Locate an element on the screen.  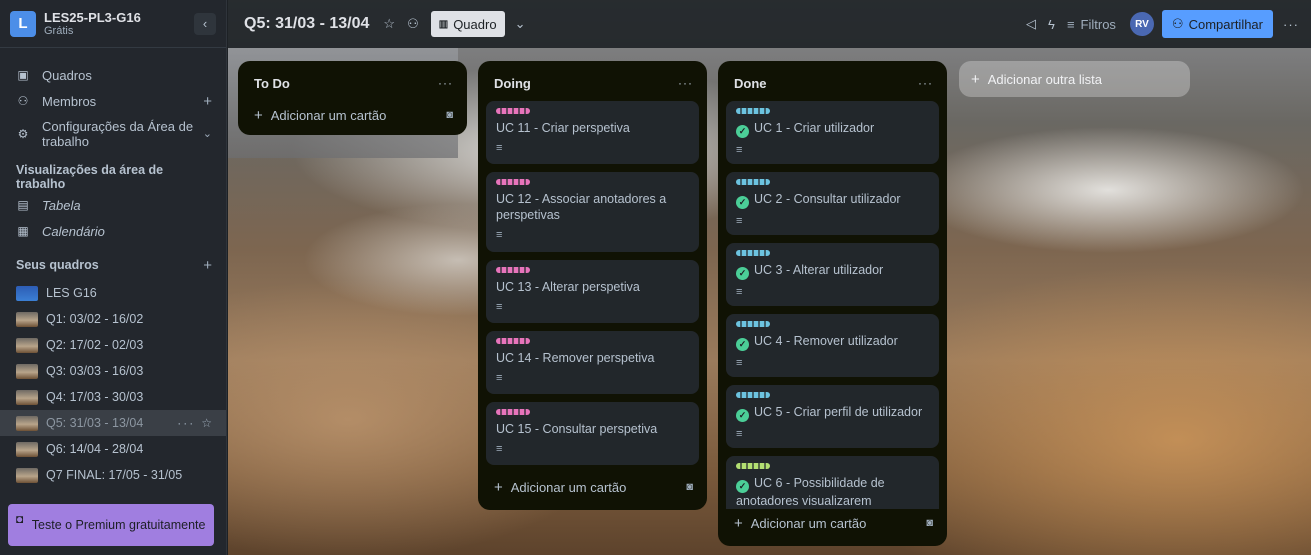
filters-button: ≡ Filtros is located at coordinates (1091, 24).